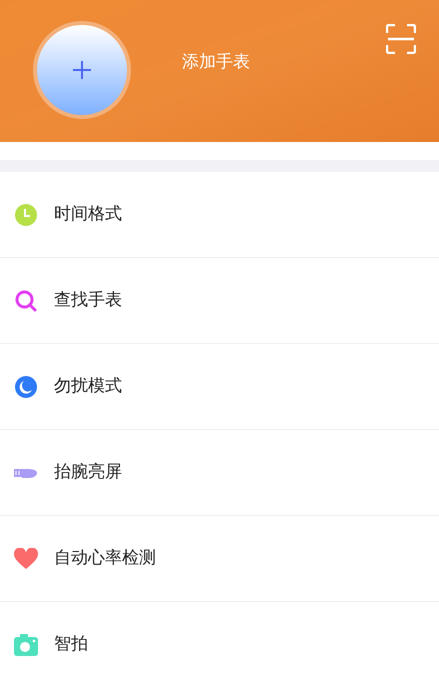 This screenshot has height=683, width=439. Describe the element at coordinates (26, 387) in the screenshot. I see `moon-icon` at that location.